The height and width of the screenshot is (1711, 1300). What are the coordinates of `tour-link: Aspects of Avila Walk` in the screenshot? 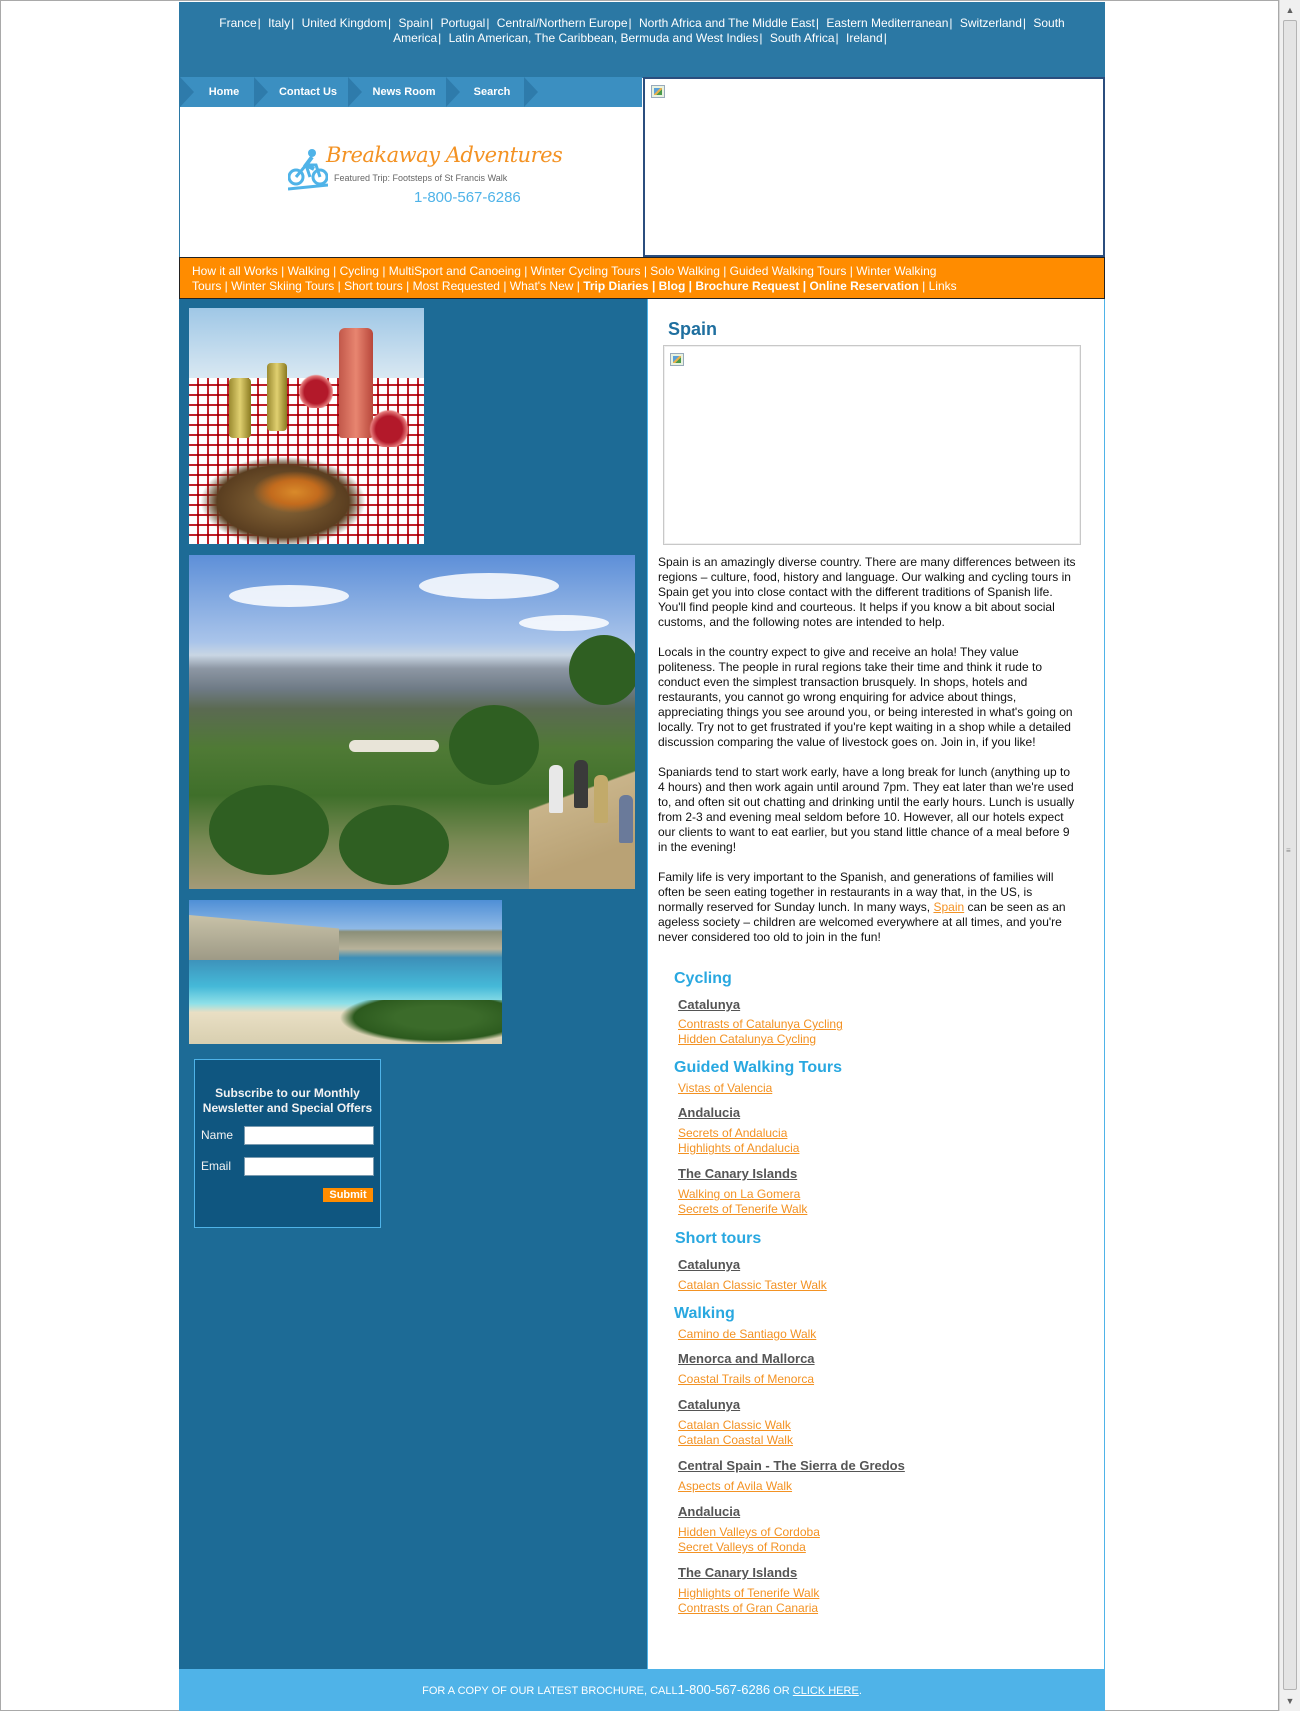 It's located at (735, 1486).